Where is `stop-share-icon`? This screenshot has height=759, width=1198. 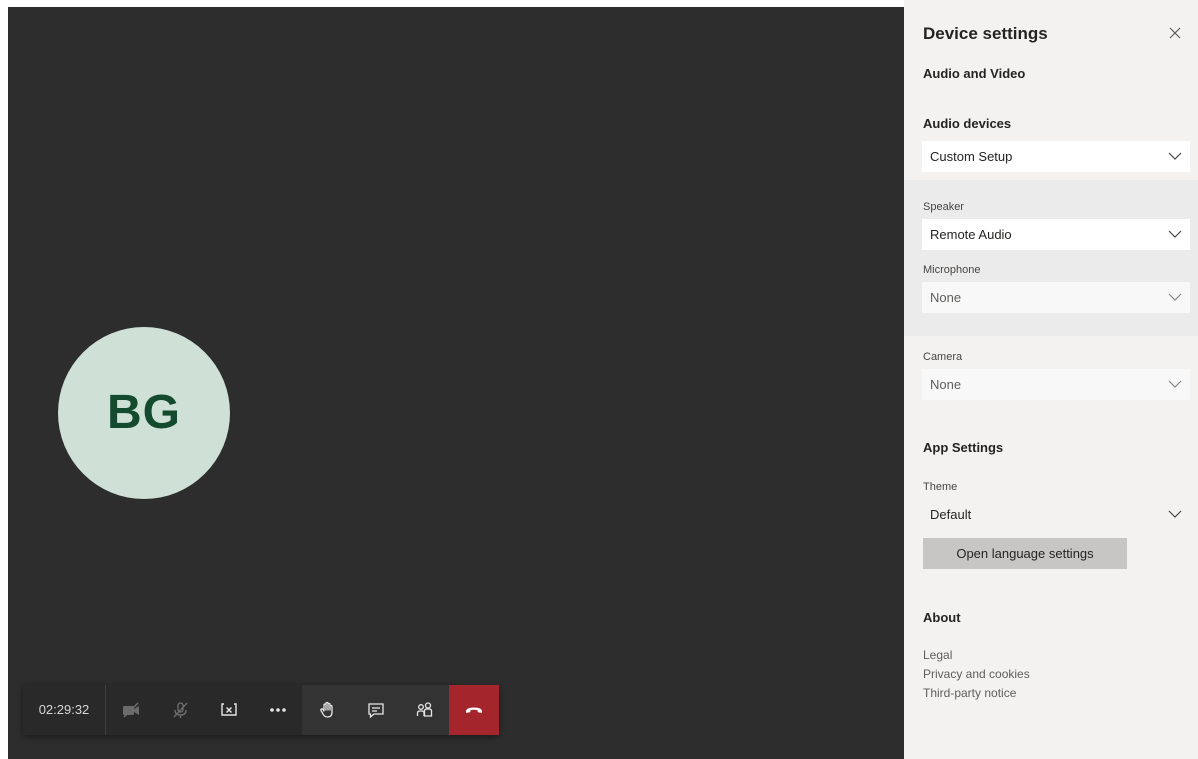 stop-share-icon is located at coordinates (228, 709).